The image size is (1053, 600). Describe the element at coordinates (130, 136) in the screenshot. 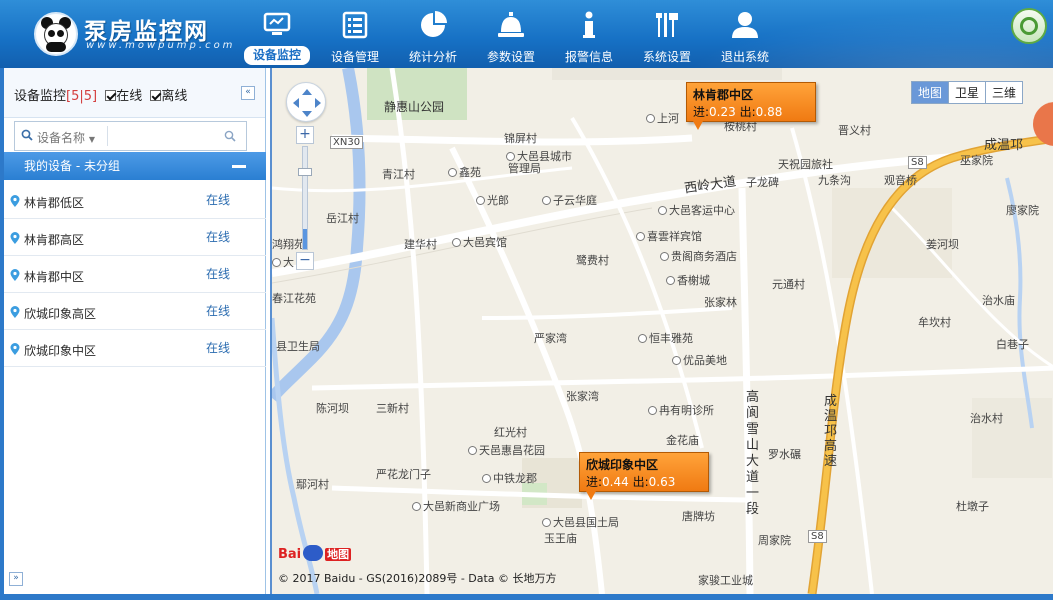

I see `device-search-box: 设备名称 ▼` at that location.